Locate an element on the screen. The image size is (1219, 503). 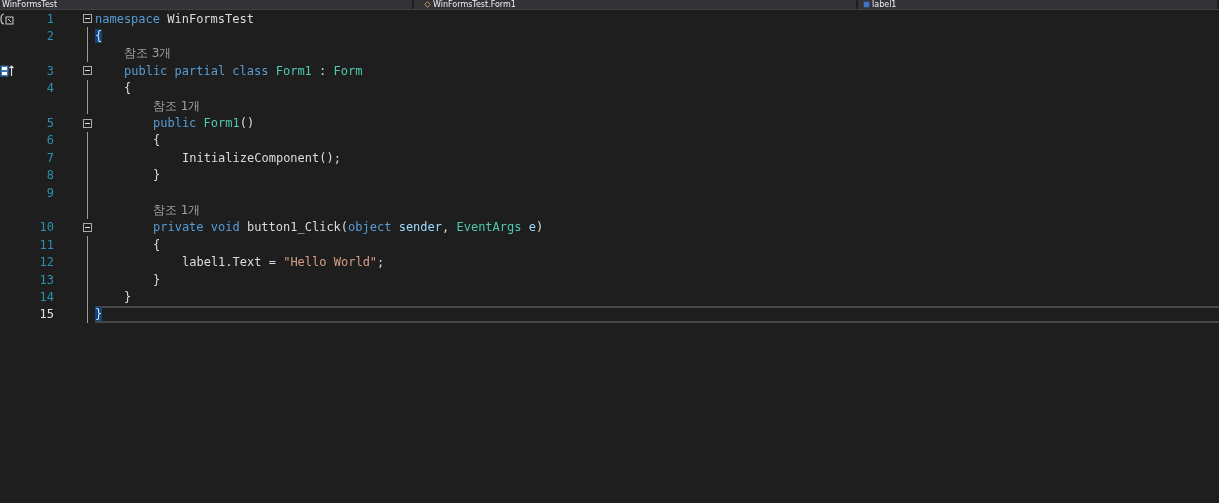
code-text: ) is located at coordinates (539, 227).